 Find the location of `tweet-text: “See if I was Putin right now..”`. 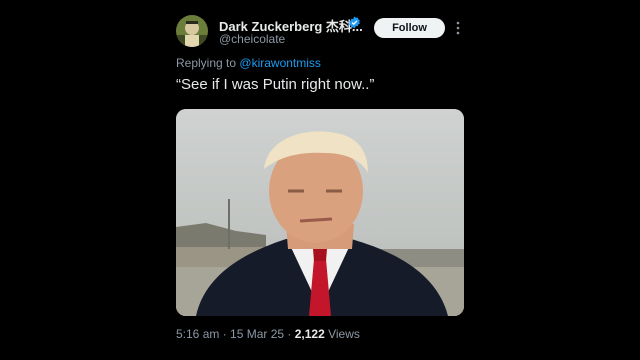

tweet-text: “See if I was Putin right now..” is located at coordinates (275, 84).